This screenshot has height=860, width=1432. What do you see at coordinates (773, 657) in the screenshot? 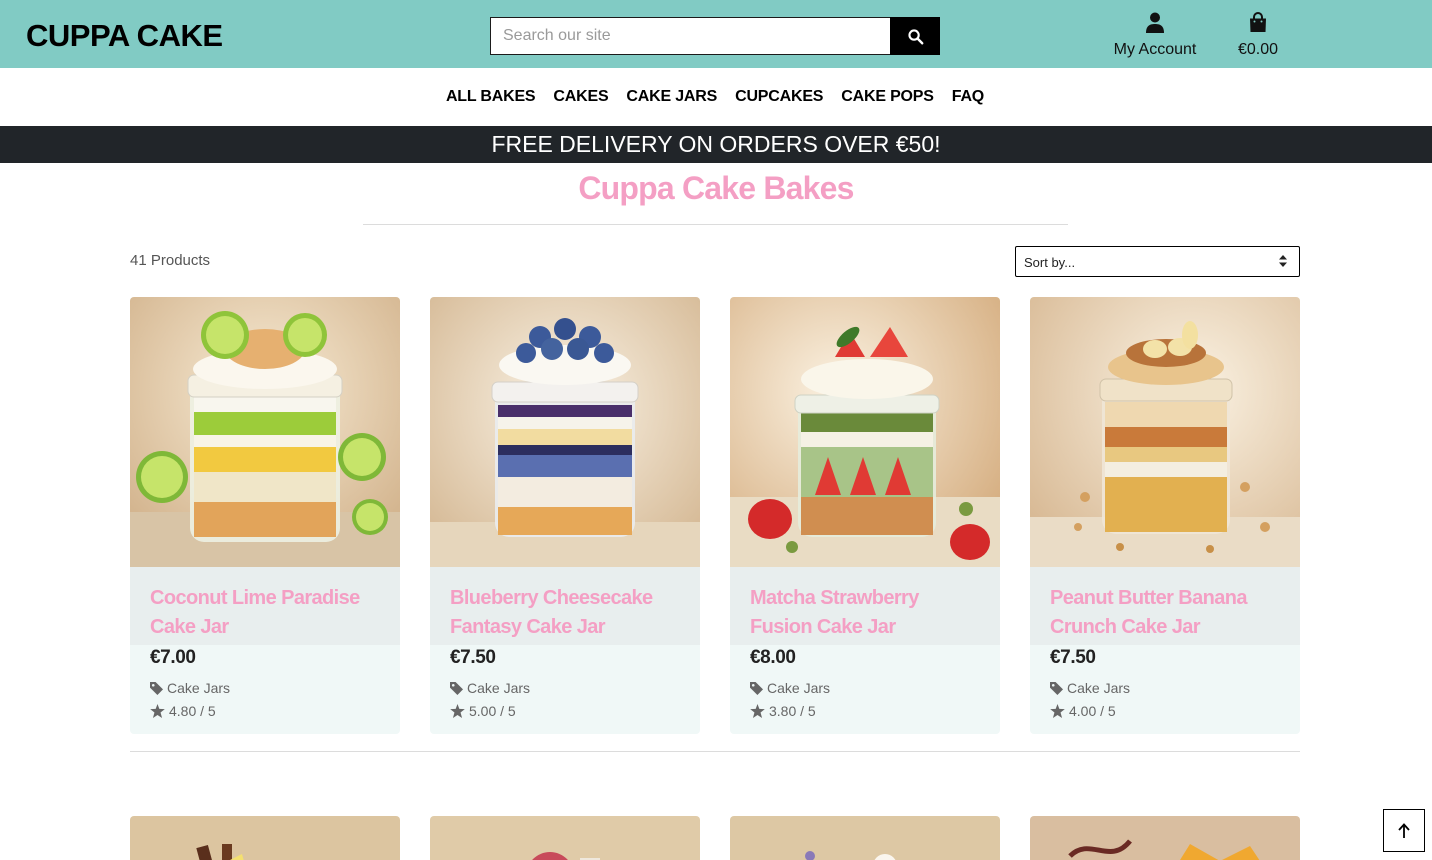
I see `product-price: €8.00` at bounding box center [773, 657].